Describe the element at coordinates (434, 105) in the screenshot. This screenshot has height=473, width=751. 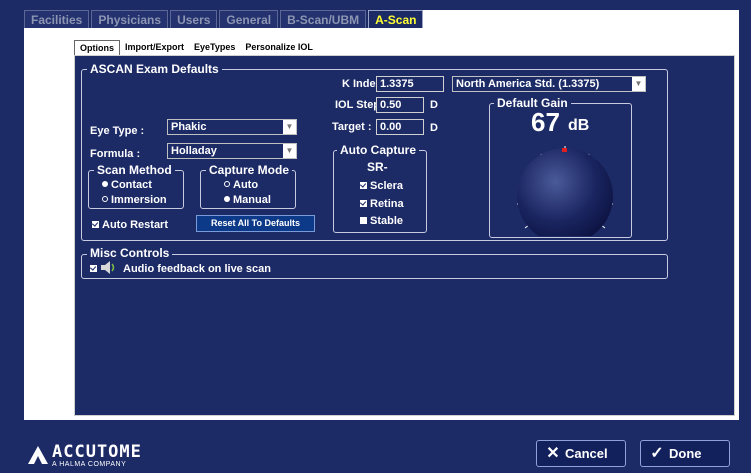
I see `iol-step-unit: D` at that location.